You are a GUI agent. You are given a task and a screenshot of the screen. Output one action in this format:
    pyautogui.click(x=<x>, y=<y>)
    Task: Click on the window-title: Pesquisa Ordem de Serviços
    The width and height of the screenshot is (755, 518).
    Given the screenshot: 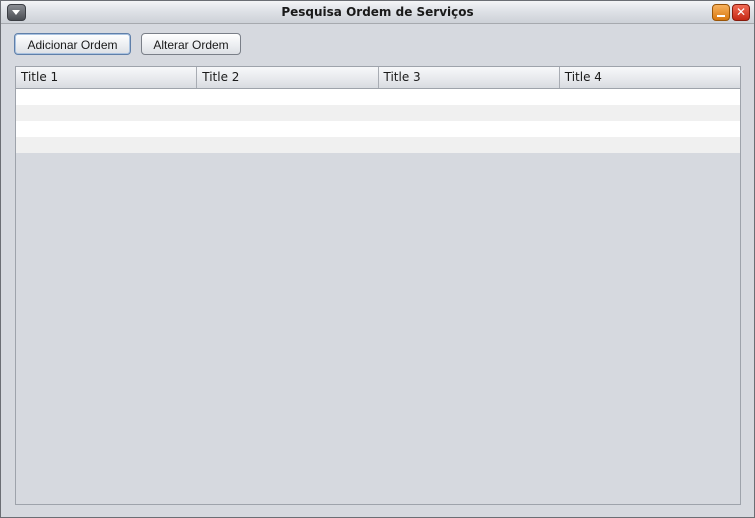 What is the action you would take?
    pyautogui.click(x=377, y=12)
    